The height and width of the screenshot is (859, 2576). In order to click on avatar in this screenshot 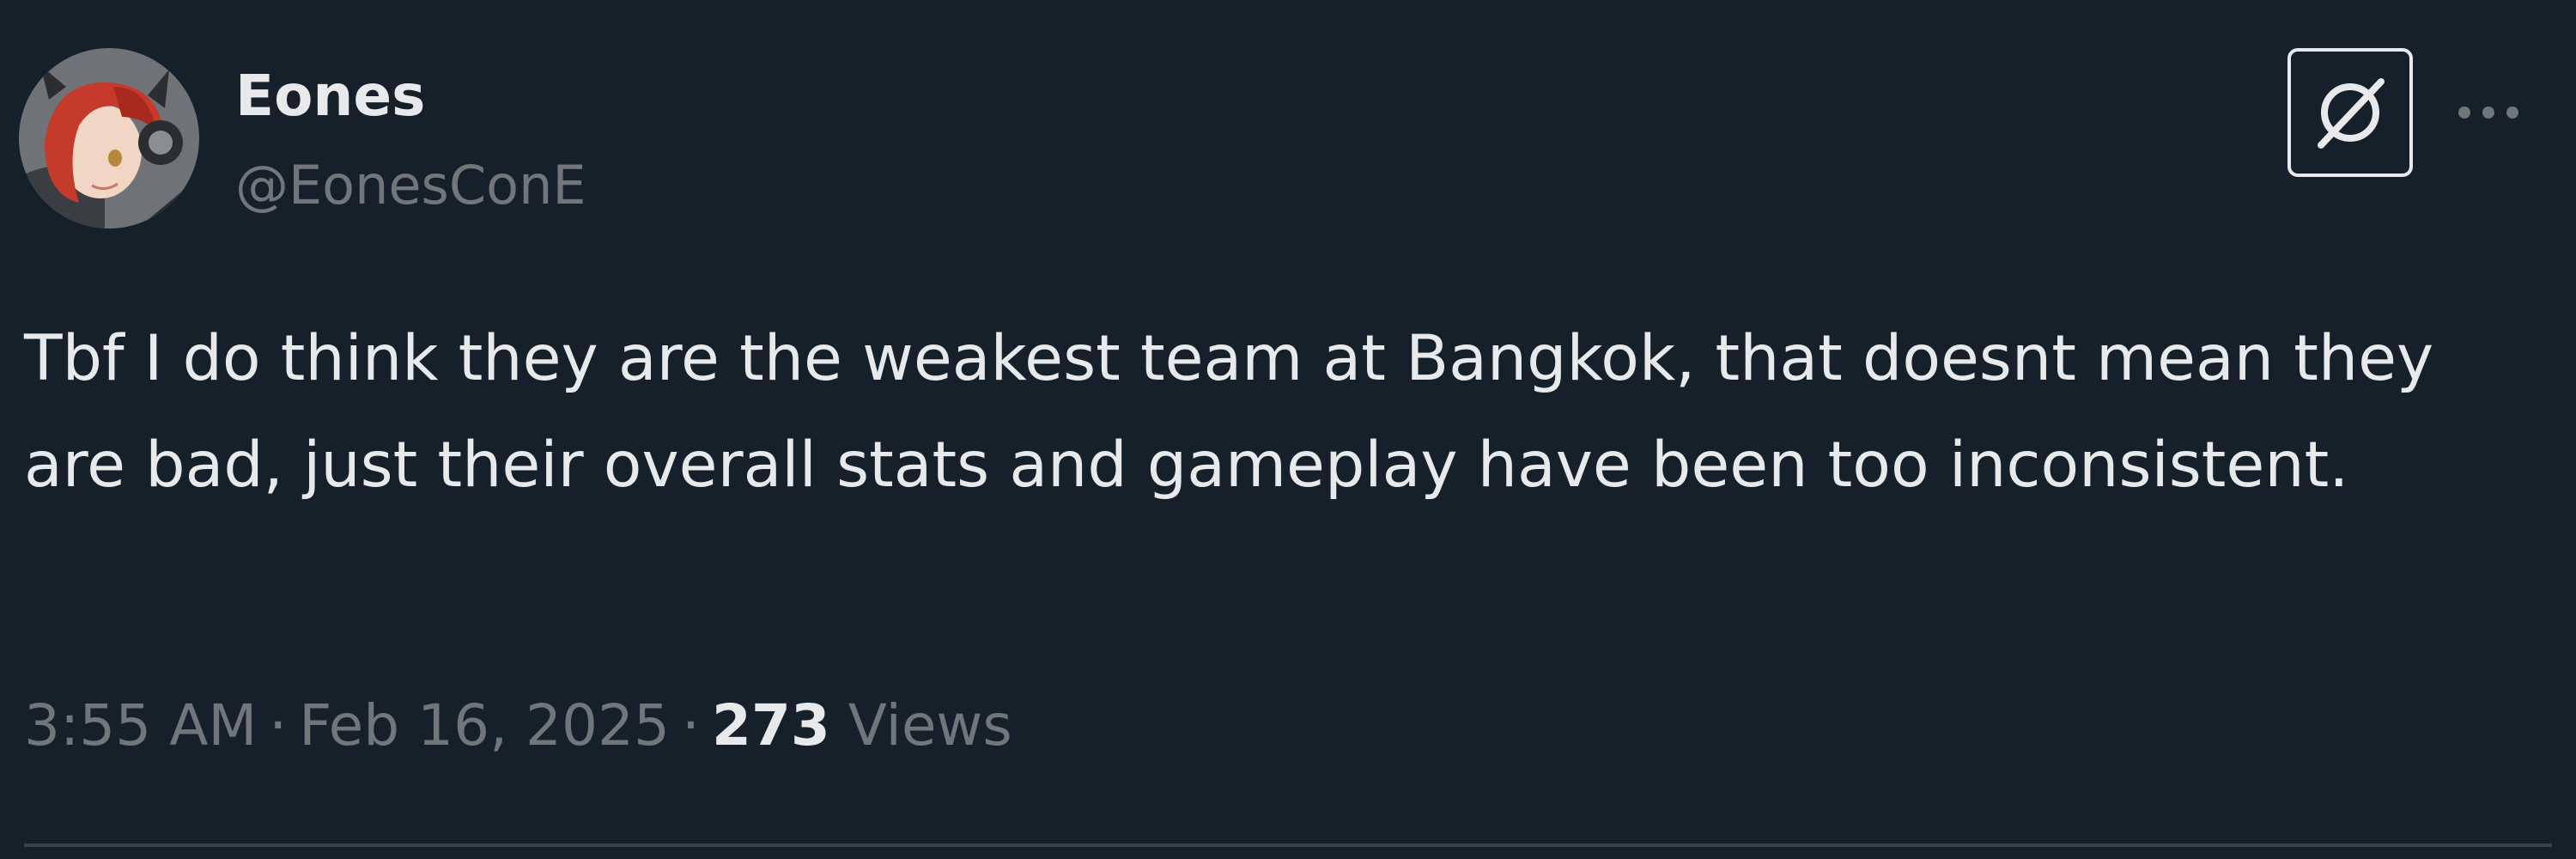, I will do `click(109, 138)`.